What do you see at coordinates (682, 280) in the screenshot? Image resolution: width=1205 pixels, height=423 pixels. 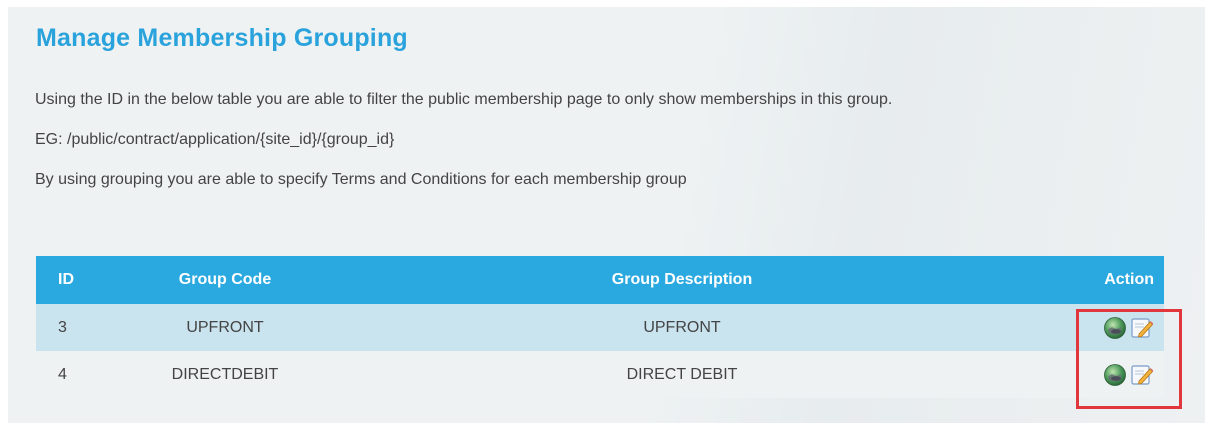 I see `column-header-group-description: Group Description` at bounding box center [682, 280].